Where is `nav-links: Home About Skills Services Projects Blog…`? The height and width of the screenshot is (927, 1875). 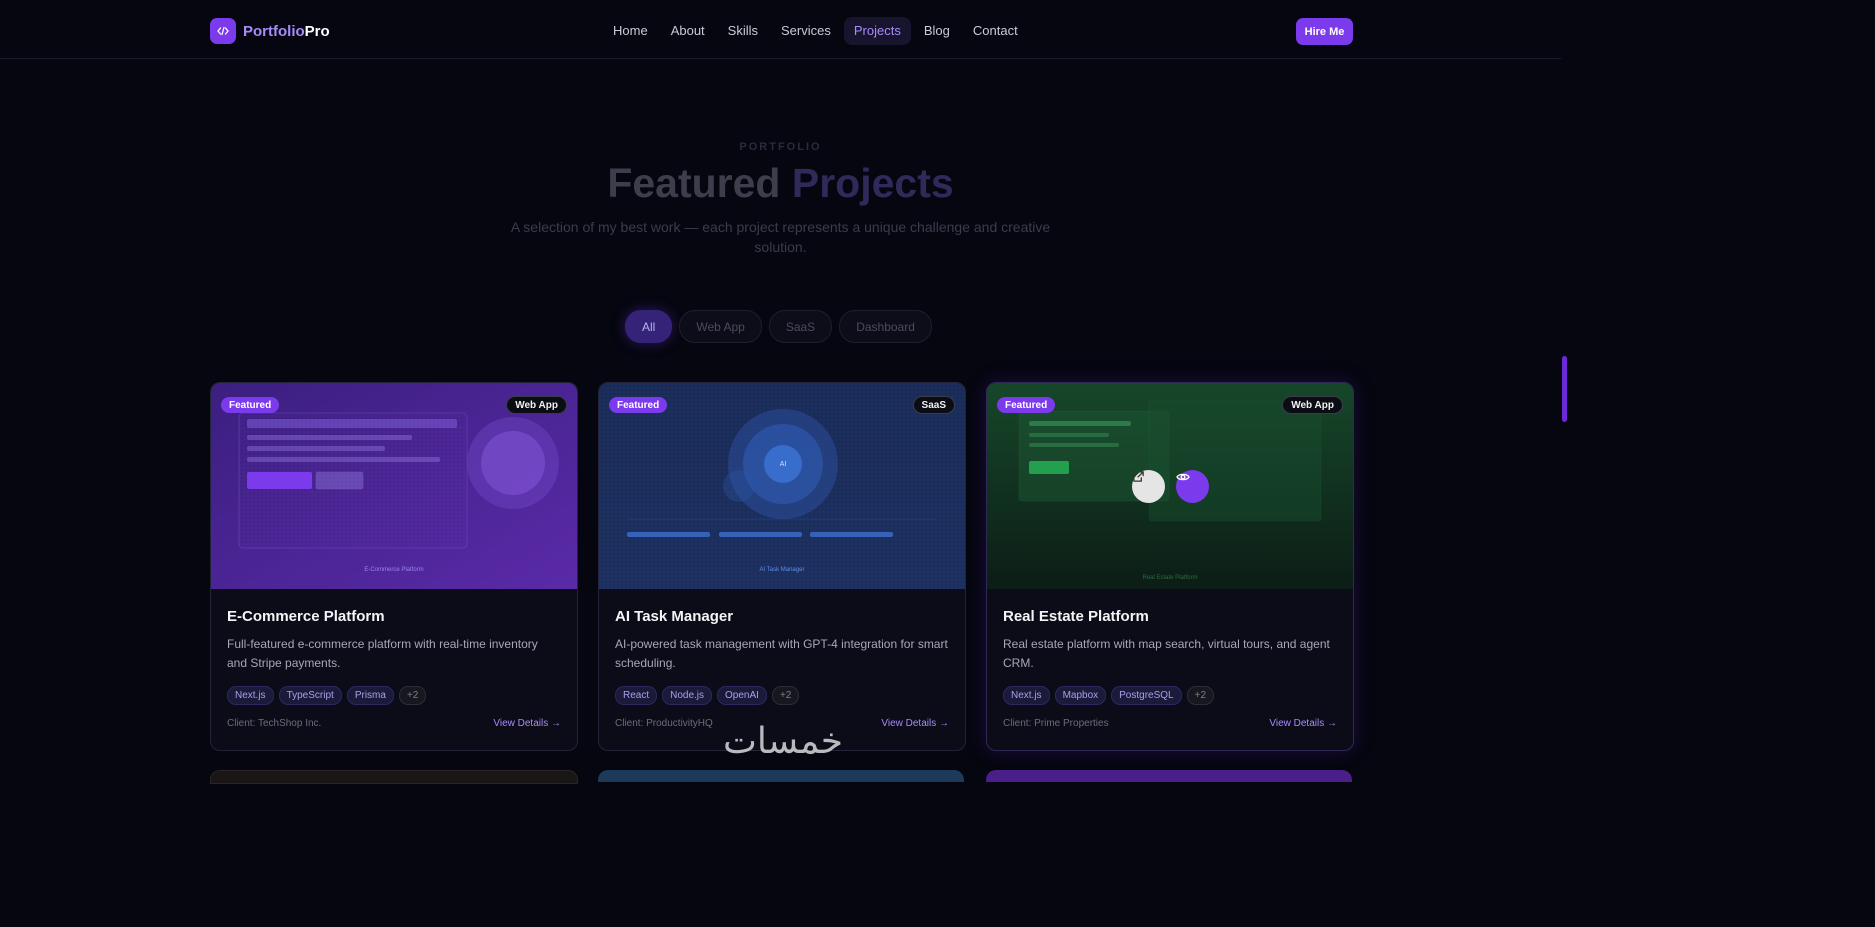 nav-links: Home About Skills Services Projects Blog… is located at coordinates (817, 31).